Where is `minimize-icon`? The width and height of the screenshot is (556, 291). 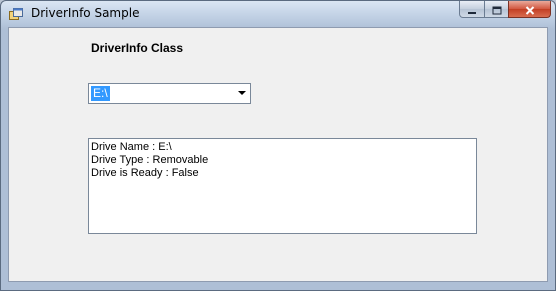 minimize-icon is located at coordinates (472, 10).